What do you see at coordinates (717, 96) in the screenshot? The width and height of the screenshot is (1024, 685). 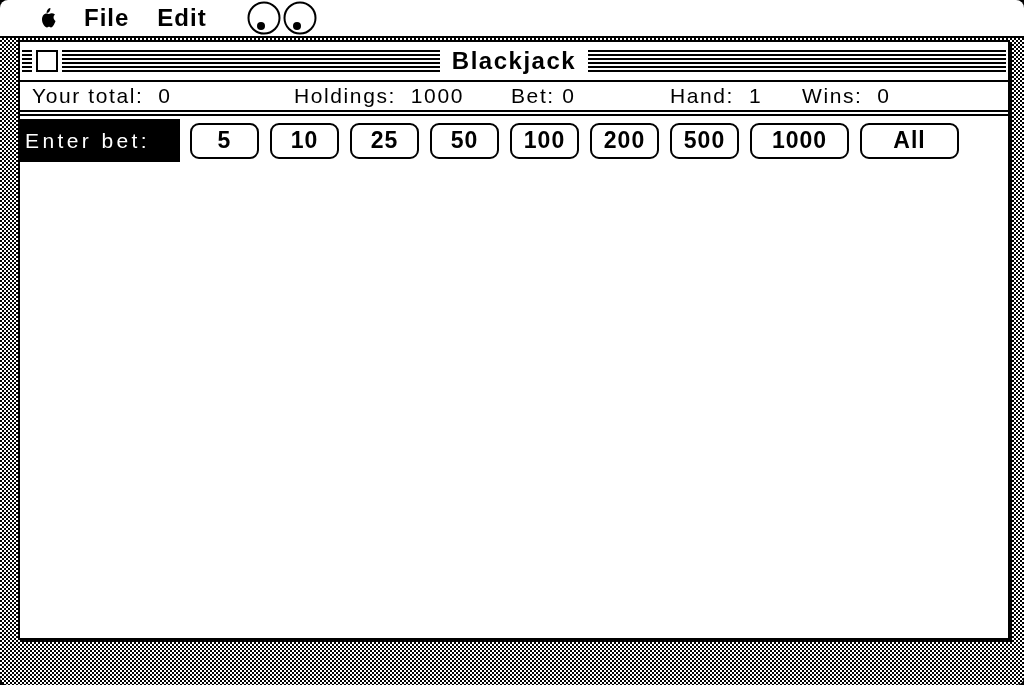 I see `status-text: Hand: 1` at bounding box center [717, 96].